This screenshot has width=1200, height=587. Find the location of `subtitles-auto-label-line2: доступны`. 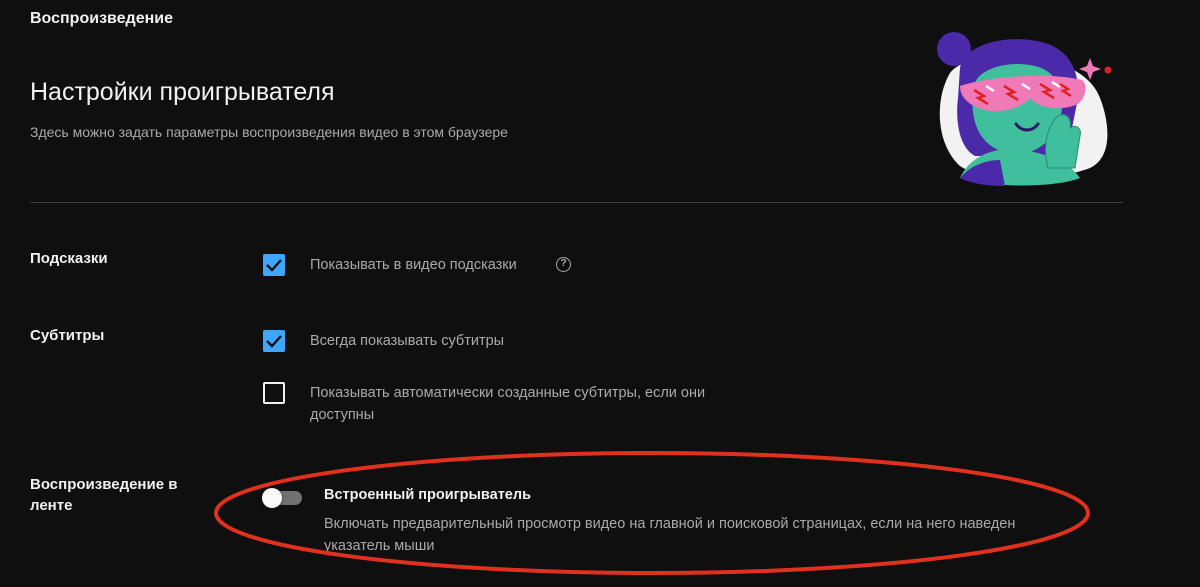

subtitles-auto-label-line2: доступны is located at coordinates (342, 415).